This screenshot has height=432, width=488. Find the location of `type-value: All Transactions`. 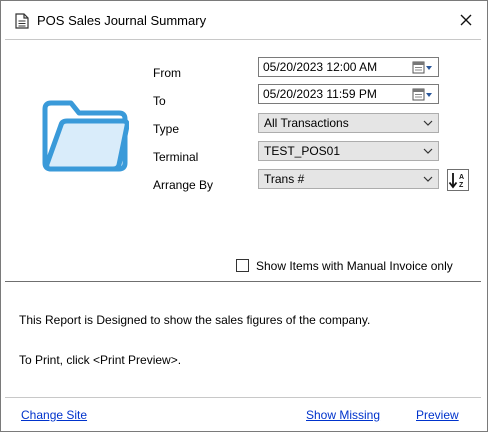

type-value: All Transactions is located at coordinates (306, 123).